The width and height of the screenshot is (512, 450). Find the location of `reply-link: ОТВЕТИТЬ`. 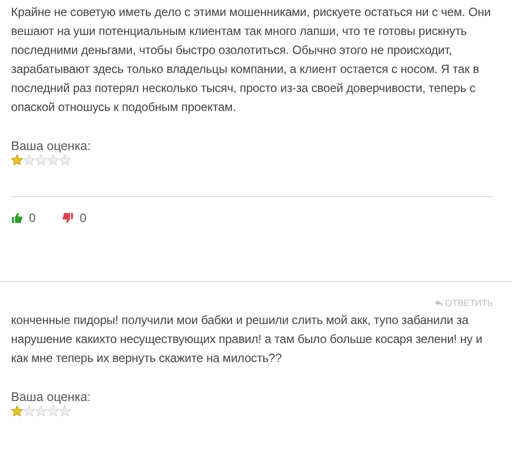

reply-link: ОТВЕТИТЬ is located at coordinates (464, 303).